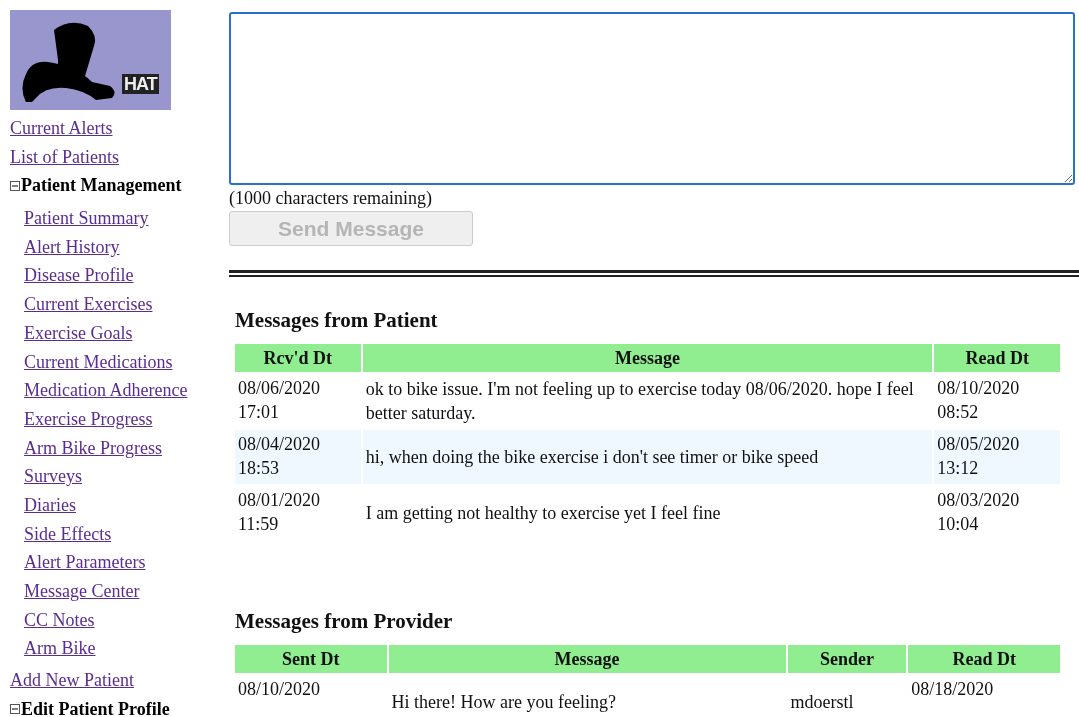  I want to click on table-cell-text: 08/10/2020 08:52, so click(978, 400).